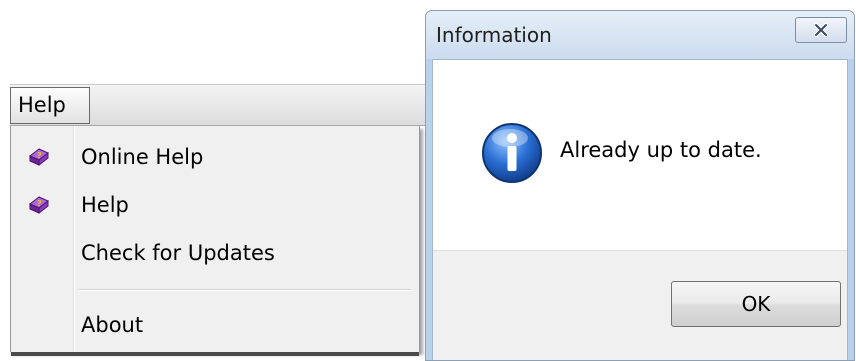  I want to click on help-menu: Help, so click(50, 105).